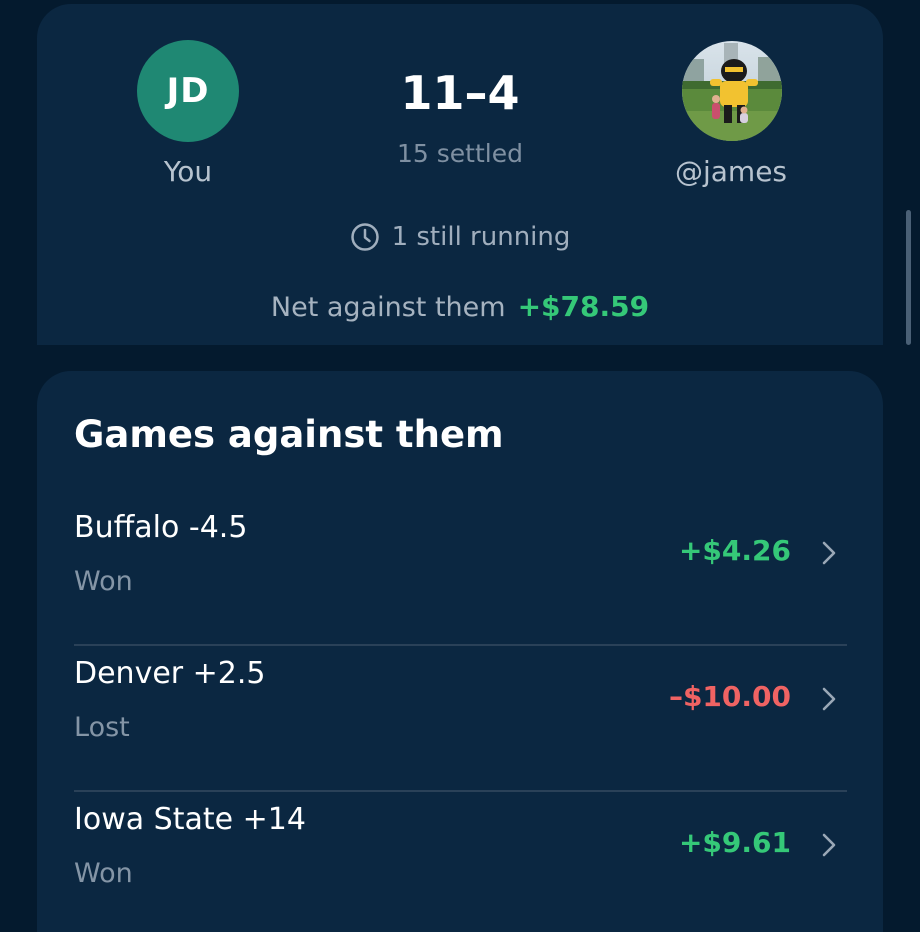 The height and width of the screenshot is (932, 920). I want to click on net-label: Net against them, so click(388, 307).